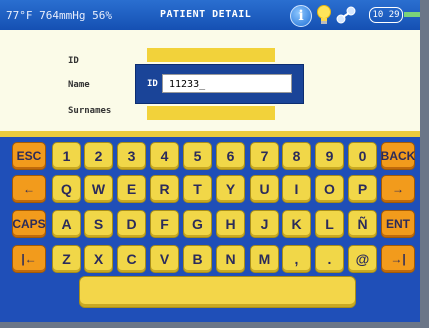  I want to click on bulb-icon, so click(324, 15).